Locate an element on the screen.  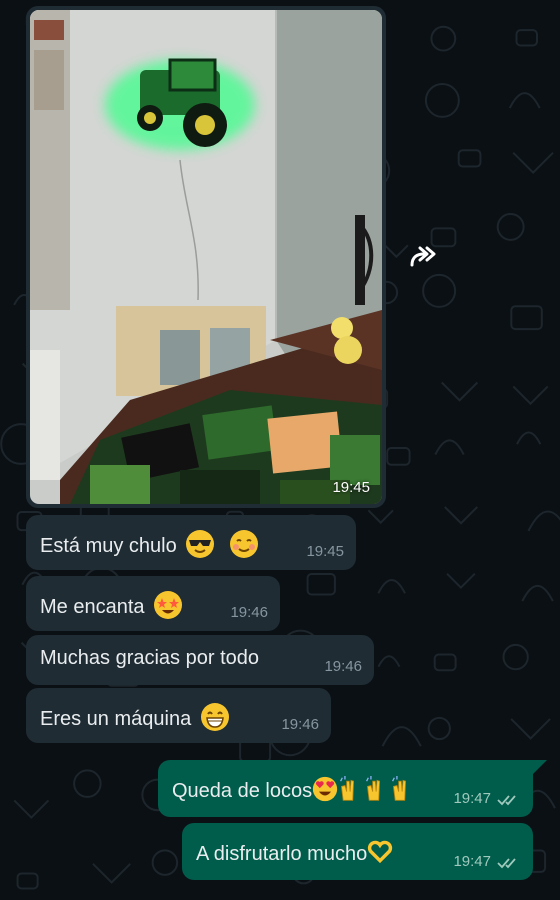
smiling-face-emoji-icon is located at coordinates (243, 544).